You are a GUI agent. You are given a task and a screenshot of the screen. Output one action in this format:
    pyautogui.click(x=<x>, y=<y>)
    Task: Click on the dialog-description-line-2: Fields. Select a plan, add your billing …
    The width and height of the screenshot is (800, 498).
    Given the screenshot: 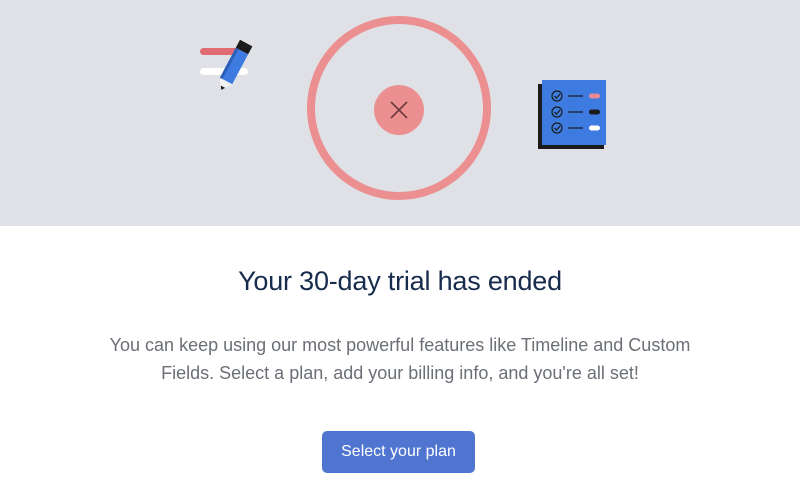 What is the action you would take?
    pyautogui.click(x=400, y=373)
    